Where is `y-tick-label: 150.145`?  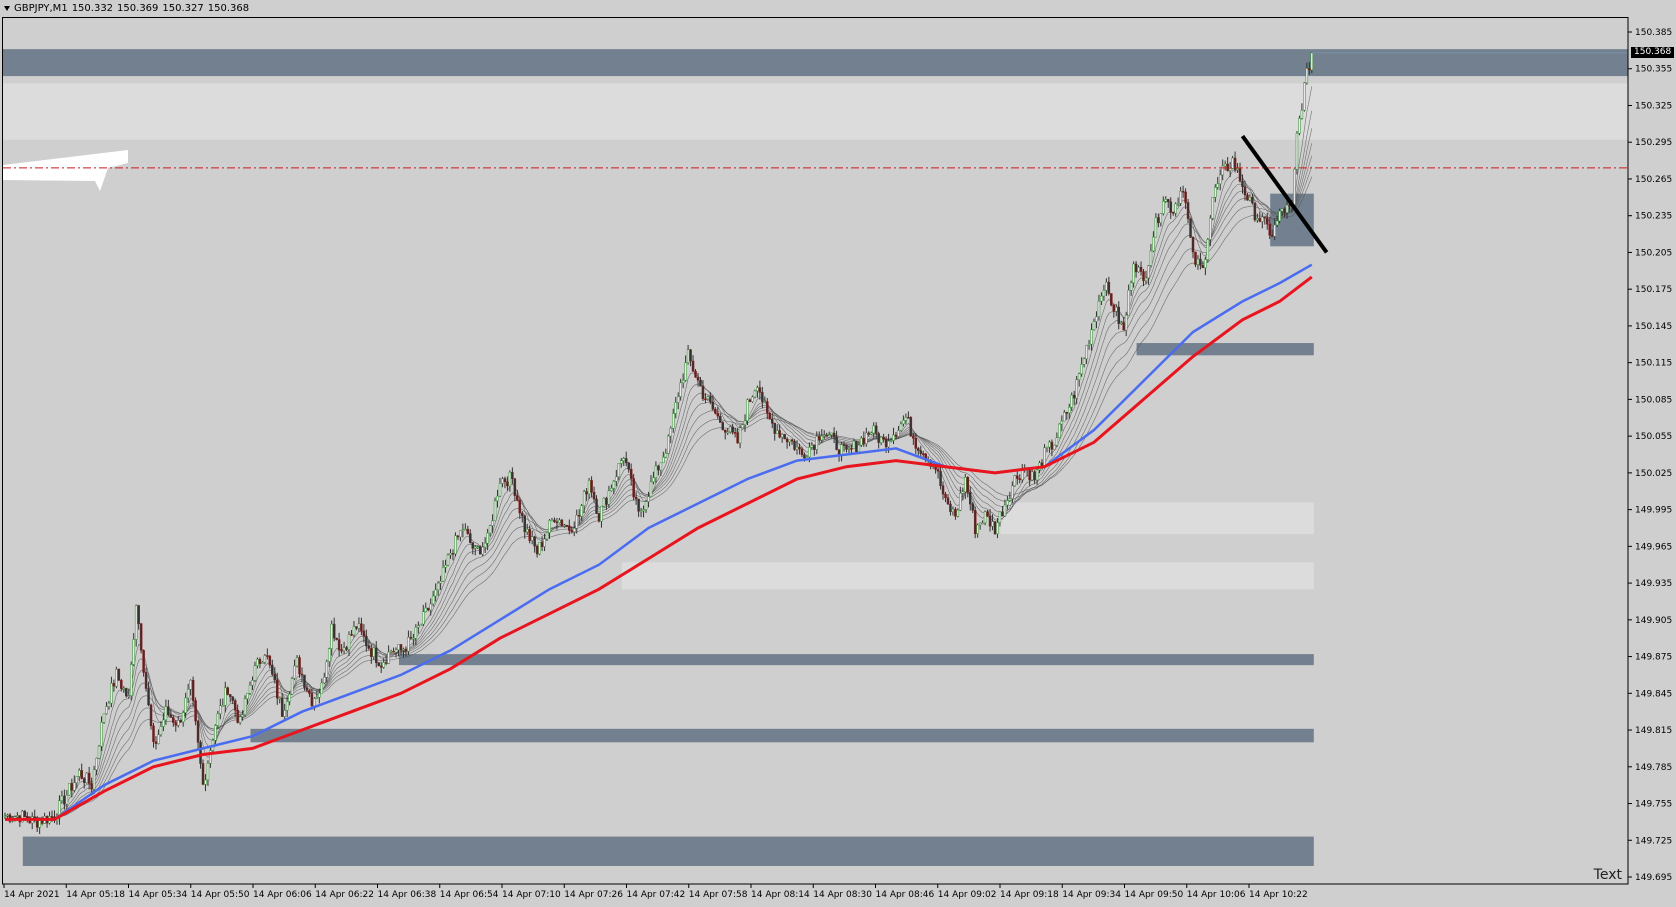 y-tick-label: 150.145 is located at coordinates (1653, 327).